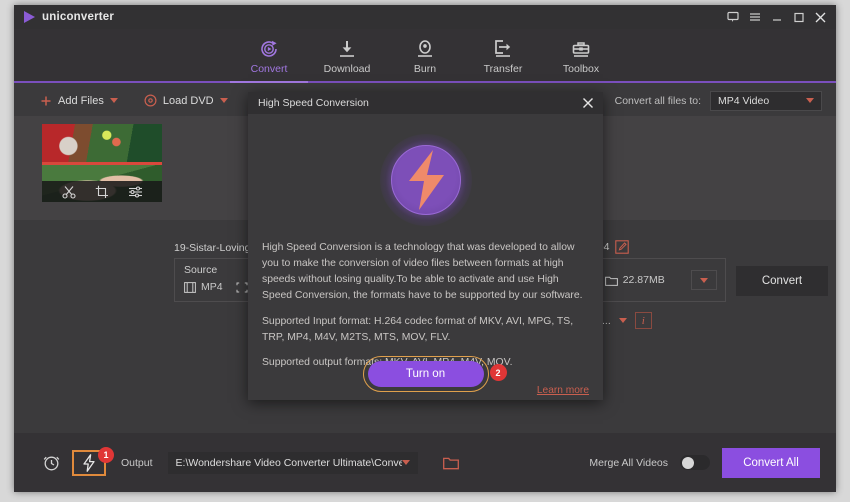 This screenshot has width=850, height=502. I want to click on turn-on-highlight-ring, so click(425, 374).